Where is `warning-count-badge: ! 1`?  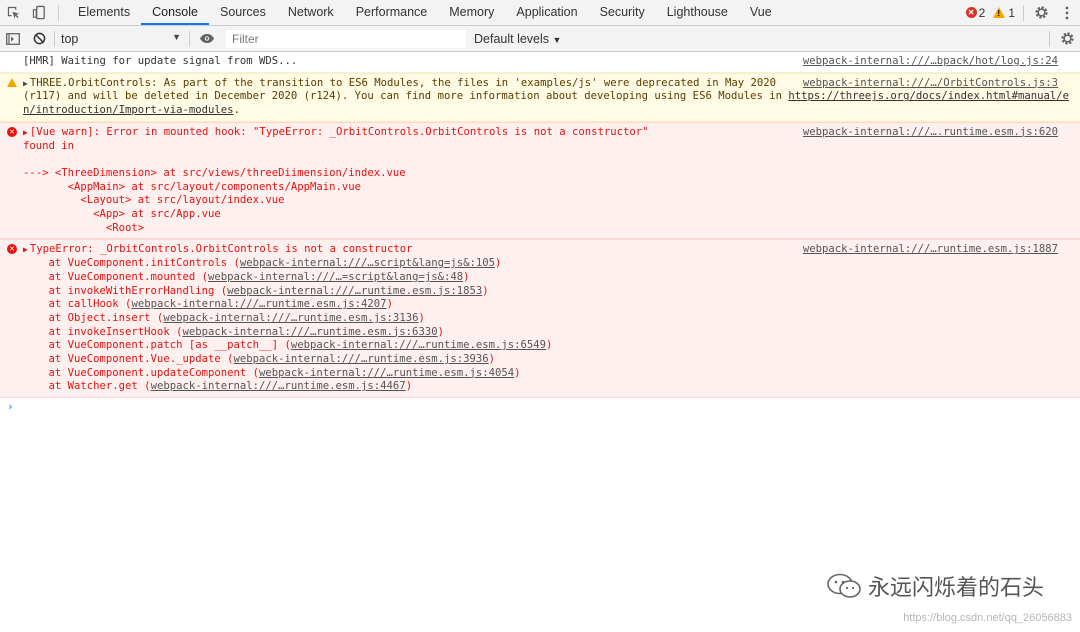
warning-count-badge: ! 1 is located at coordinates (1004, 13).